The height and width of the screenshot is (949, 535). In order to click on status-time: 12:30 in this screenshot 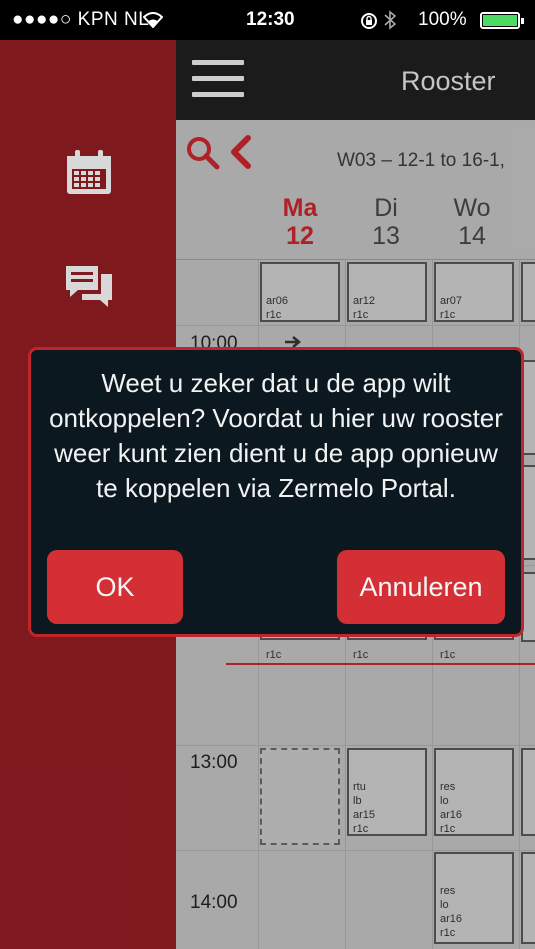, I will do `click(270, 19)`.